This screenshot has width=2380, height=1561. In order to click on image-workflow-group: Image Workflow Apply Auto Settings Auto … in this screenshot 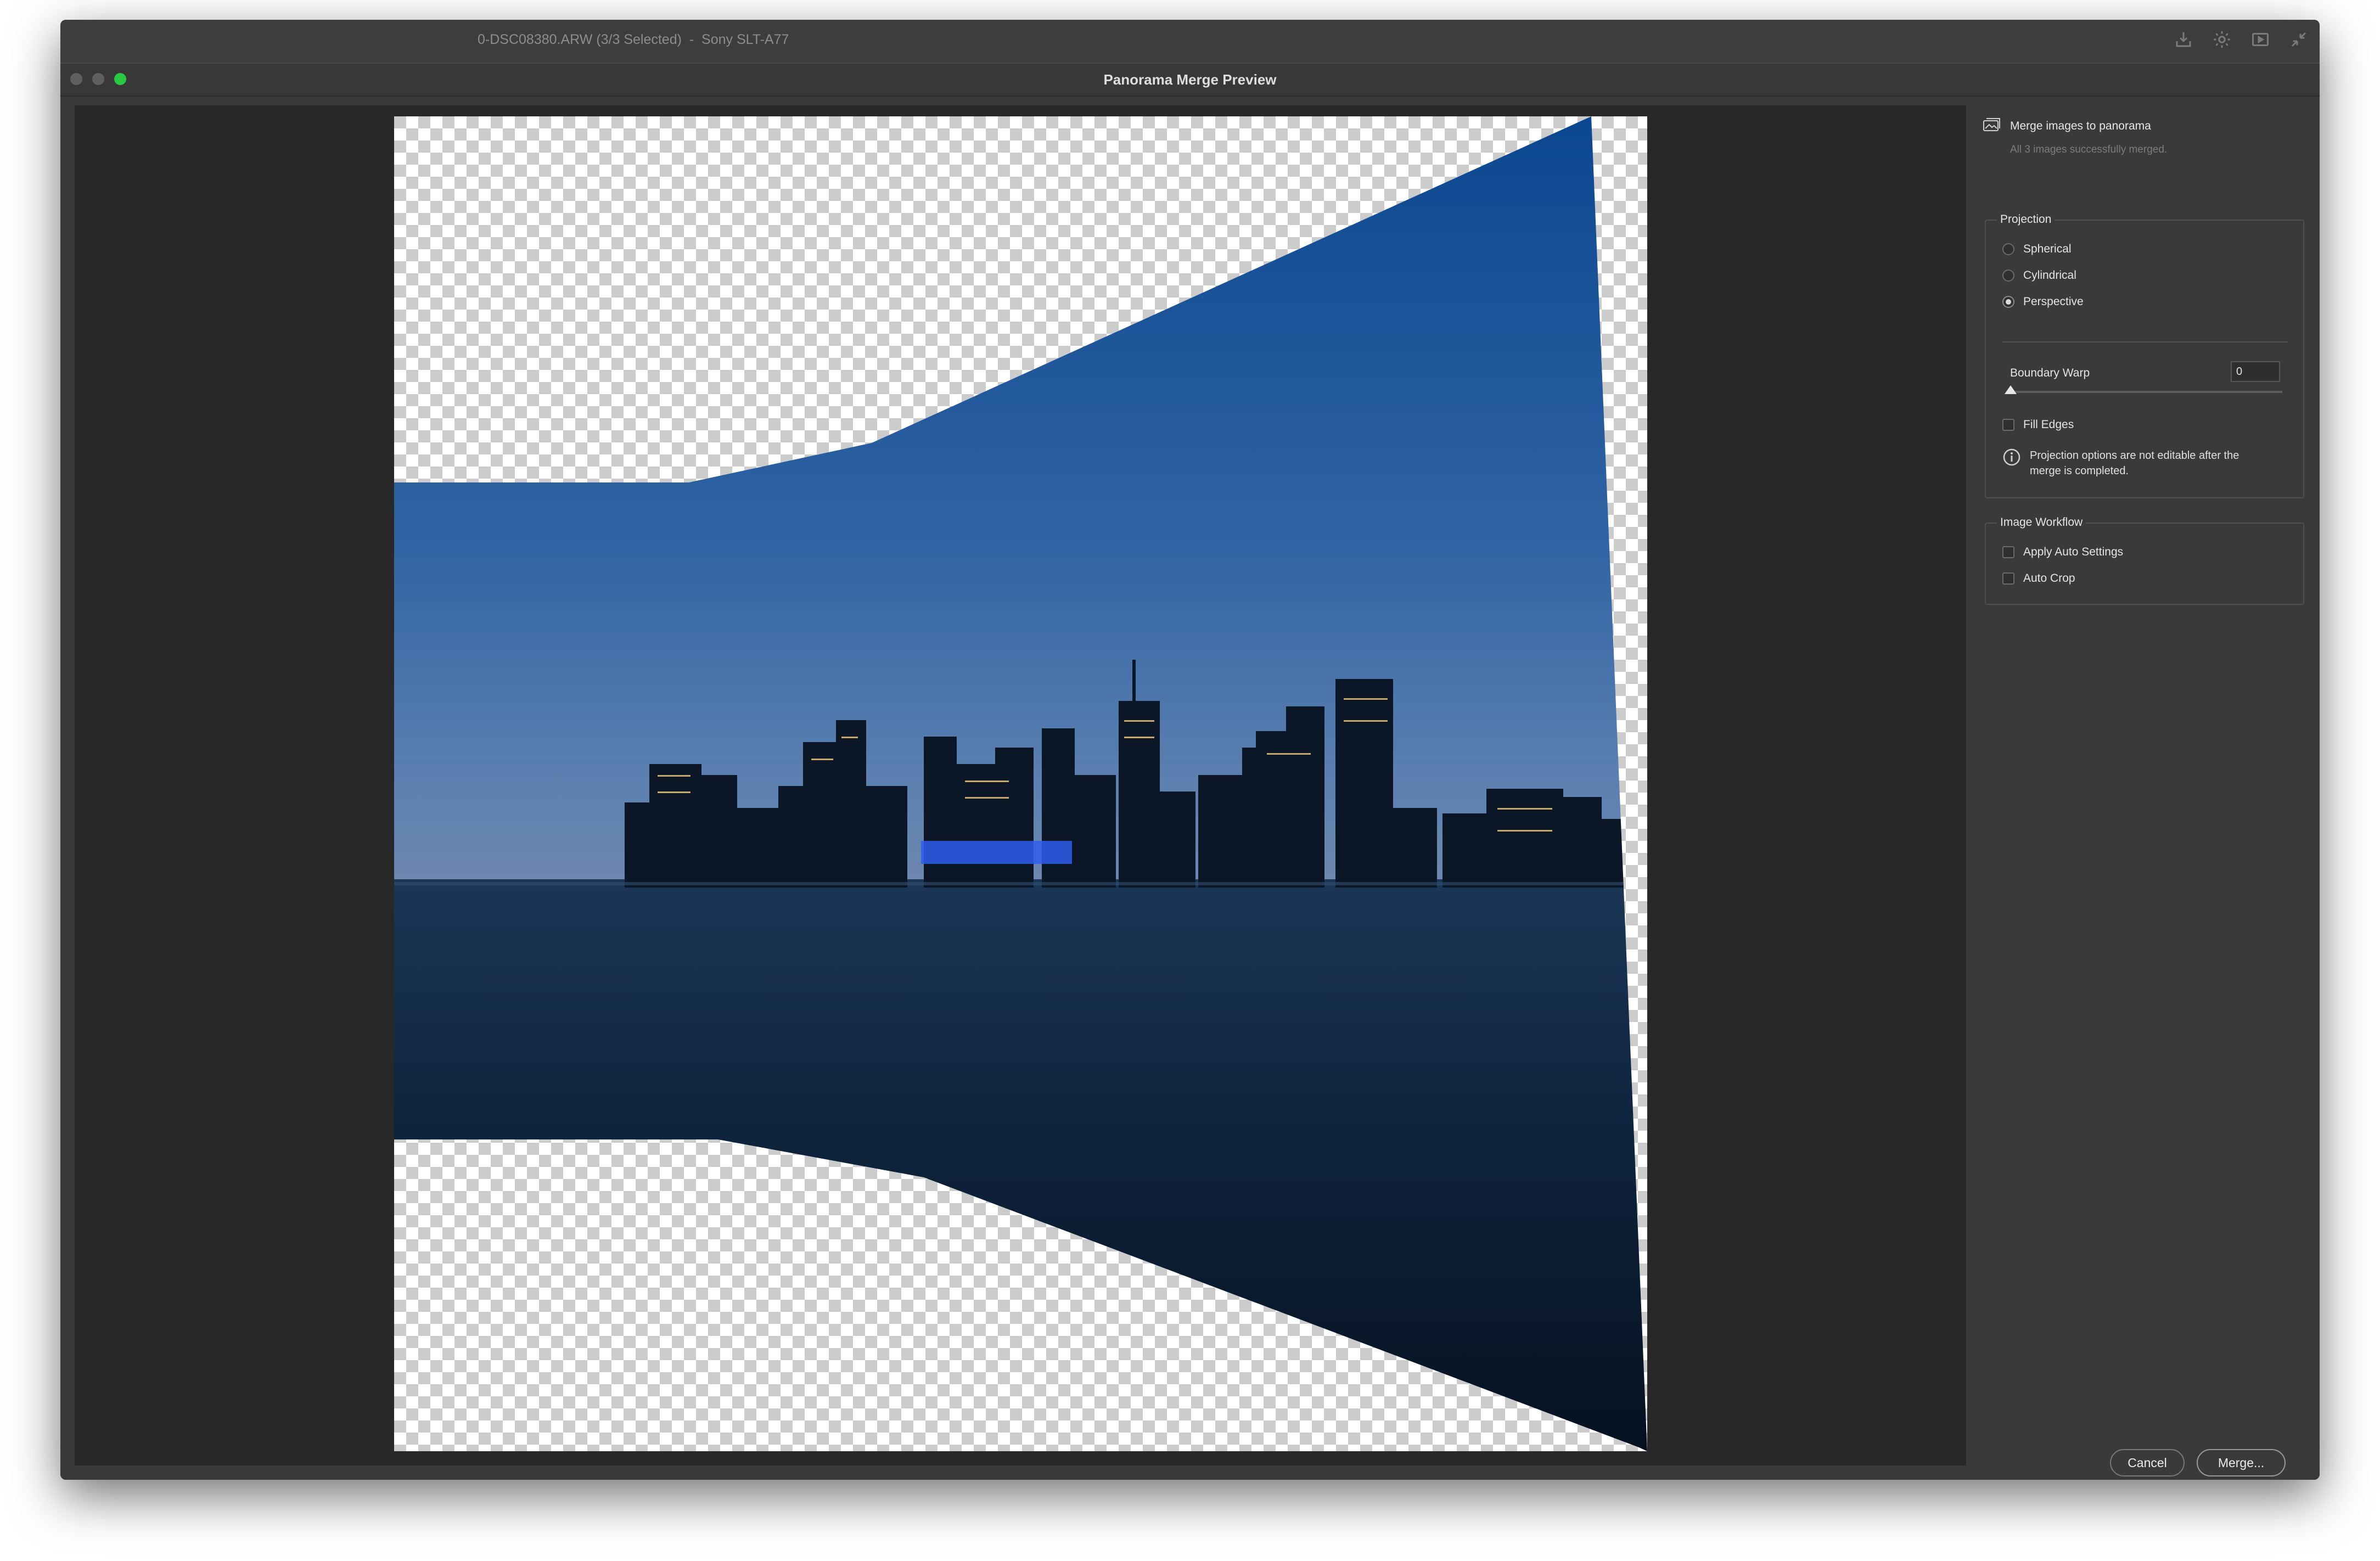, I will do `click(2144, 560)`.